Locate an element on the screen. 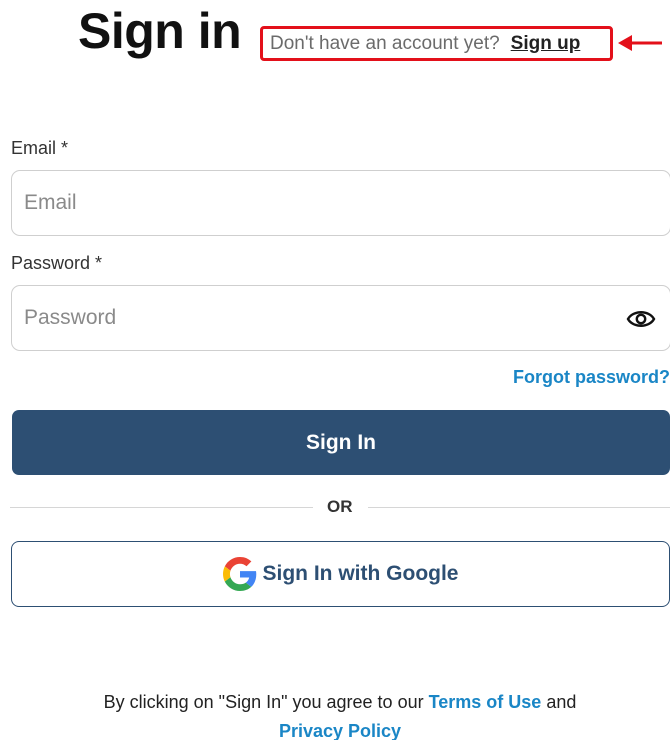 This screenshot has height=740, width=670. sign-in-button: Sign In is located at coordinates (341, 442).